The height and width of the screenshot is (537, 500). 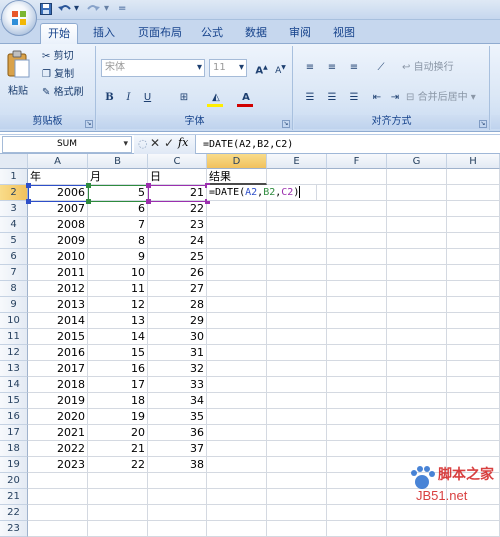 What do you see at coordinates (118, 273) in the screenshot?
I see `table-cell: 10` at bounding box center [118, 273].